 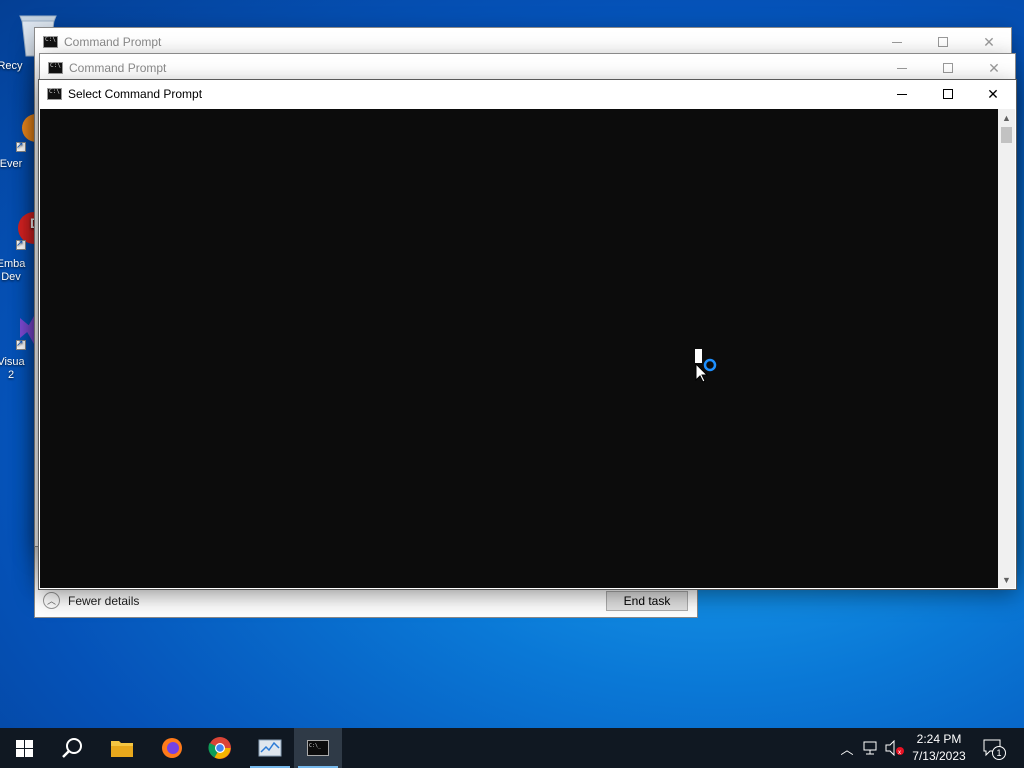 I want to click on network-icon, so click(x=870, y=748).